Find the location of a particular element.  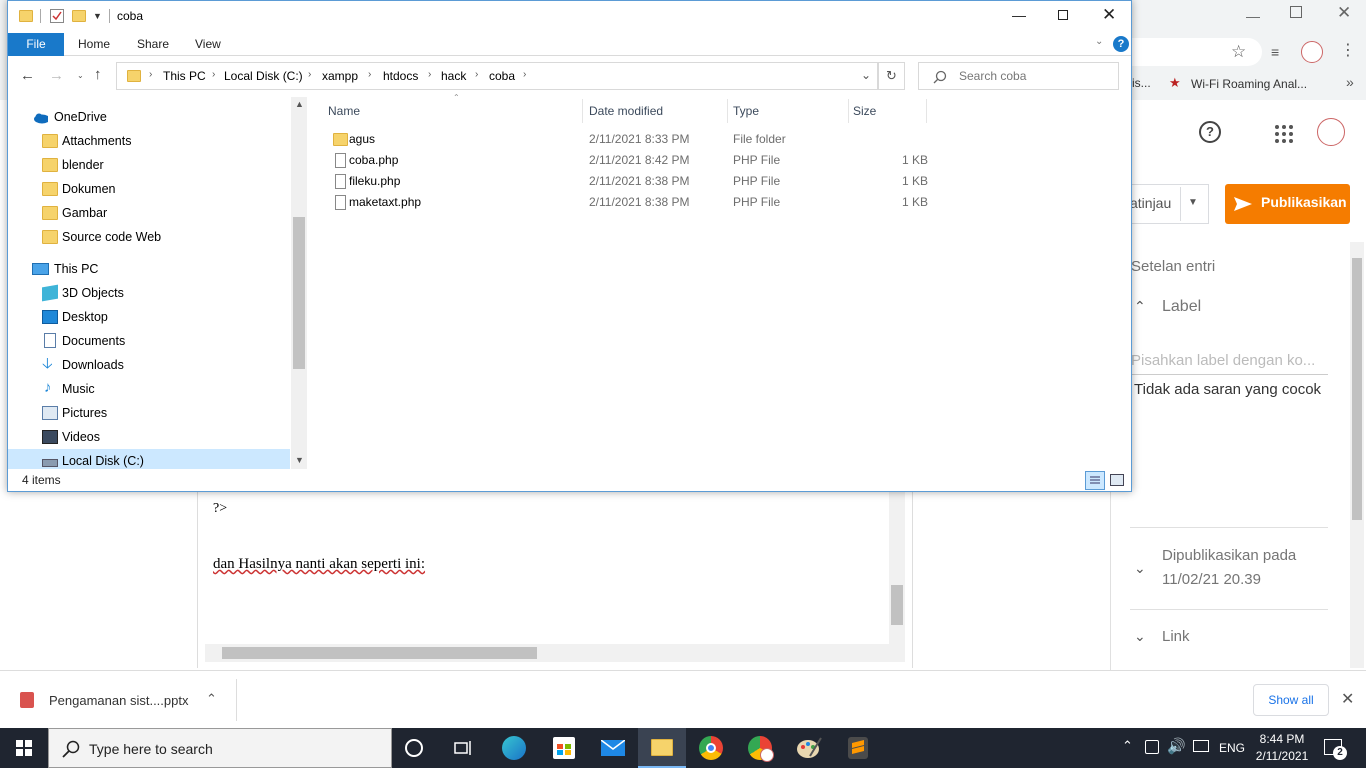

language-indicator: ENG is located at coordinates (1232, 748).